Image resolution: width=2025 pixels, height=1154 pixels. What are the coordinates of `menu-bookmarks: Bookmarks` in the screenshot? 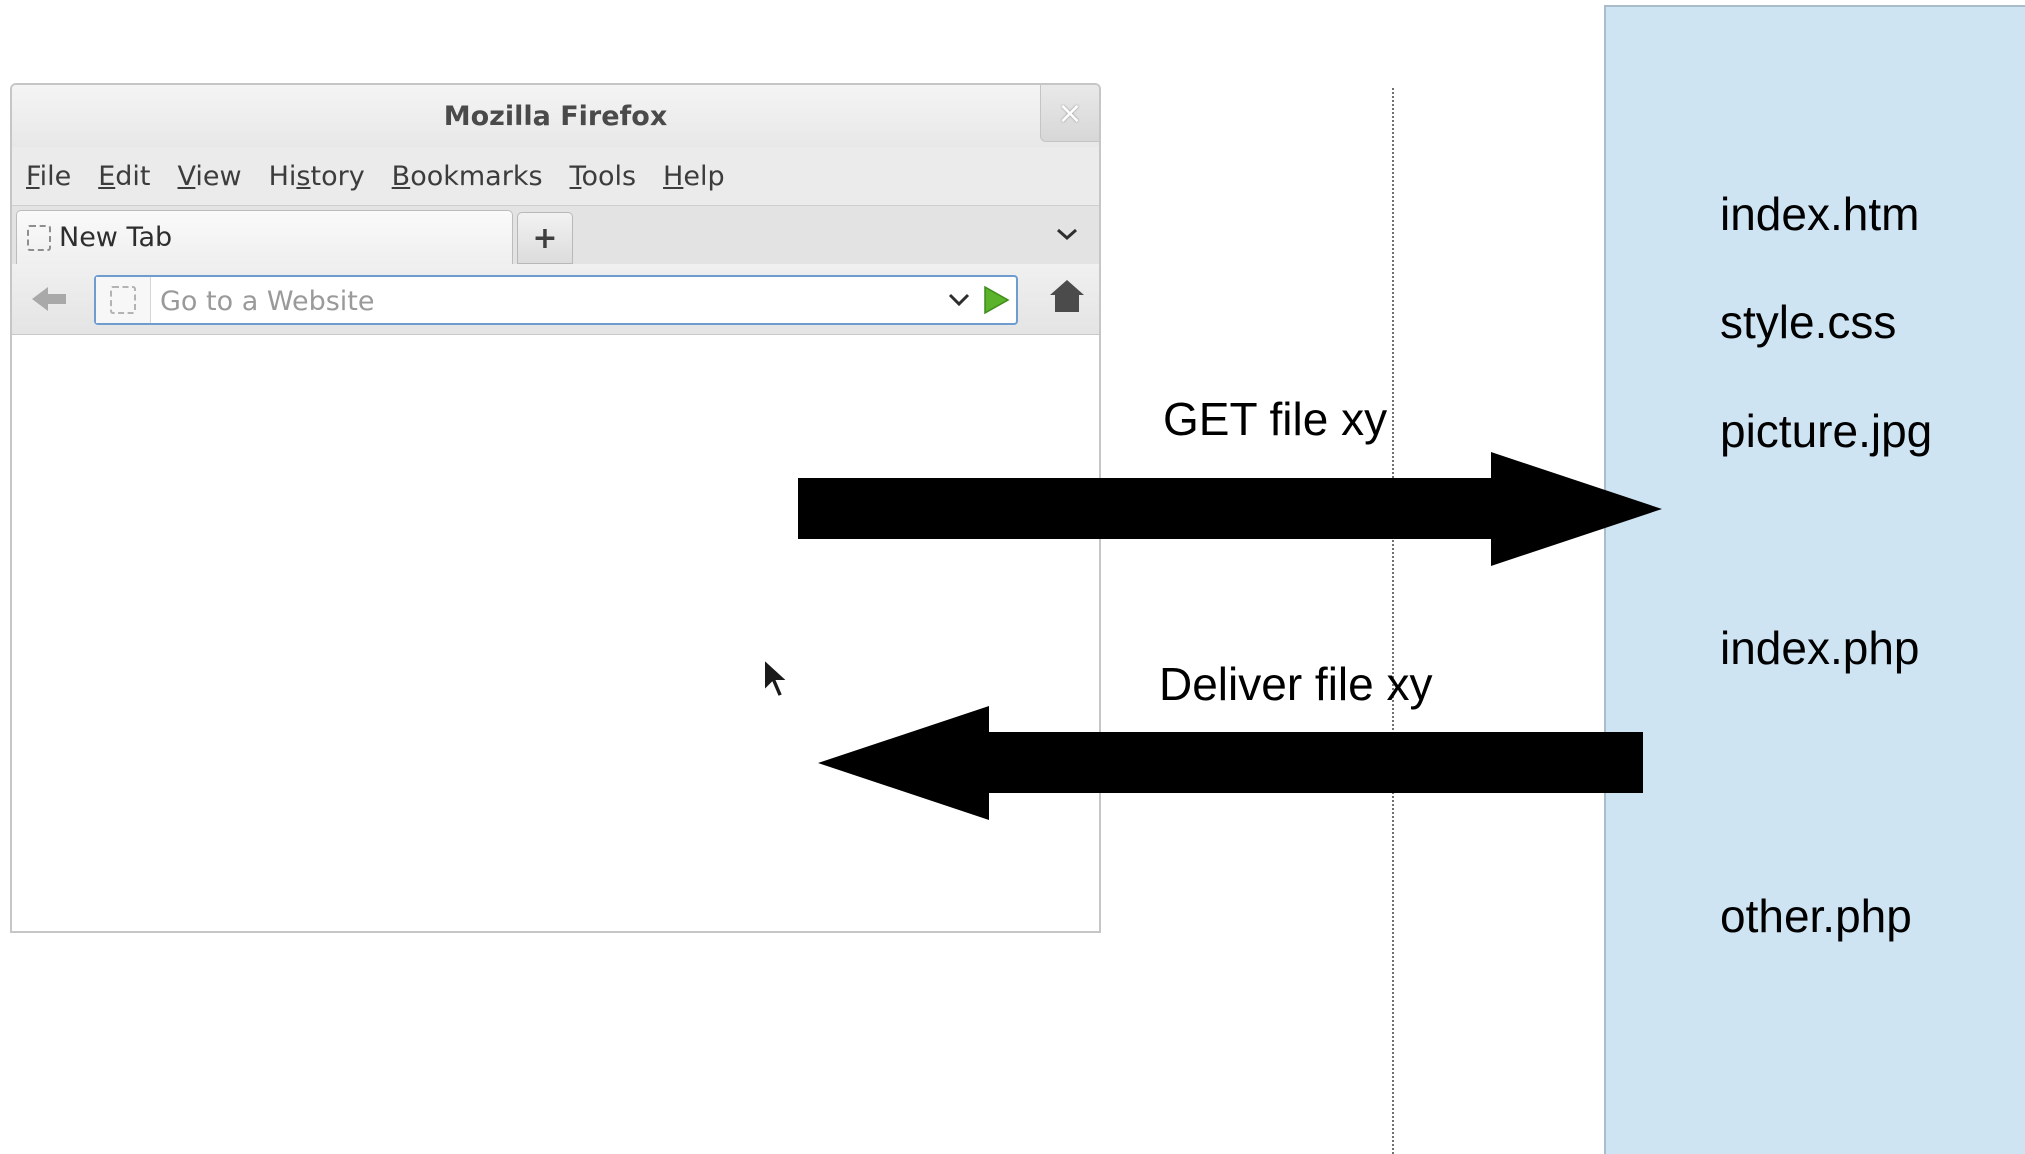 It's located at (467, 176).